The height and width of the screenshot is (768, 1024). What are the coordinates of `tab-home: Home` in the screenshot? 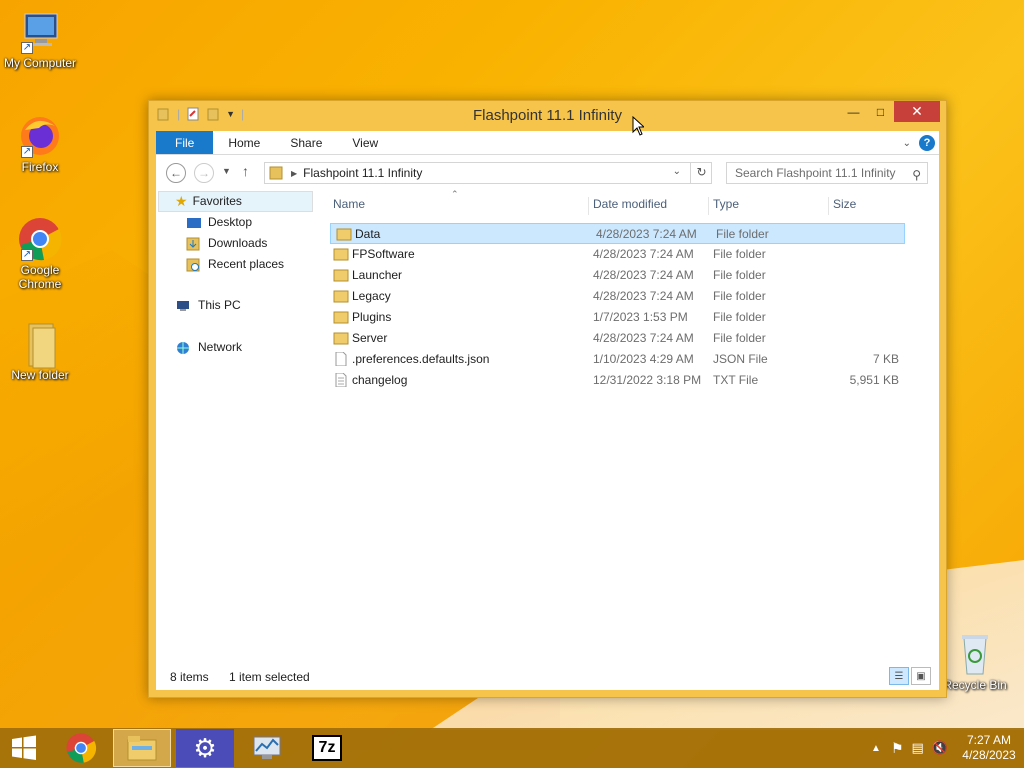 It's located at (244, 142).